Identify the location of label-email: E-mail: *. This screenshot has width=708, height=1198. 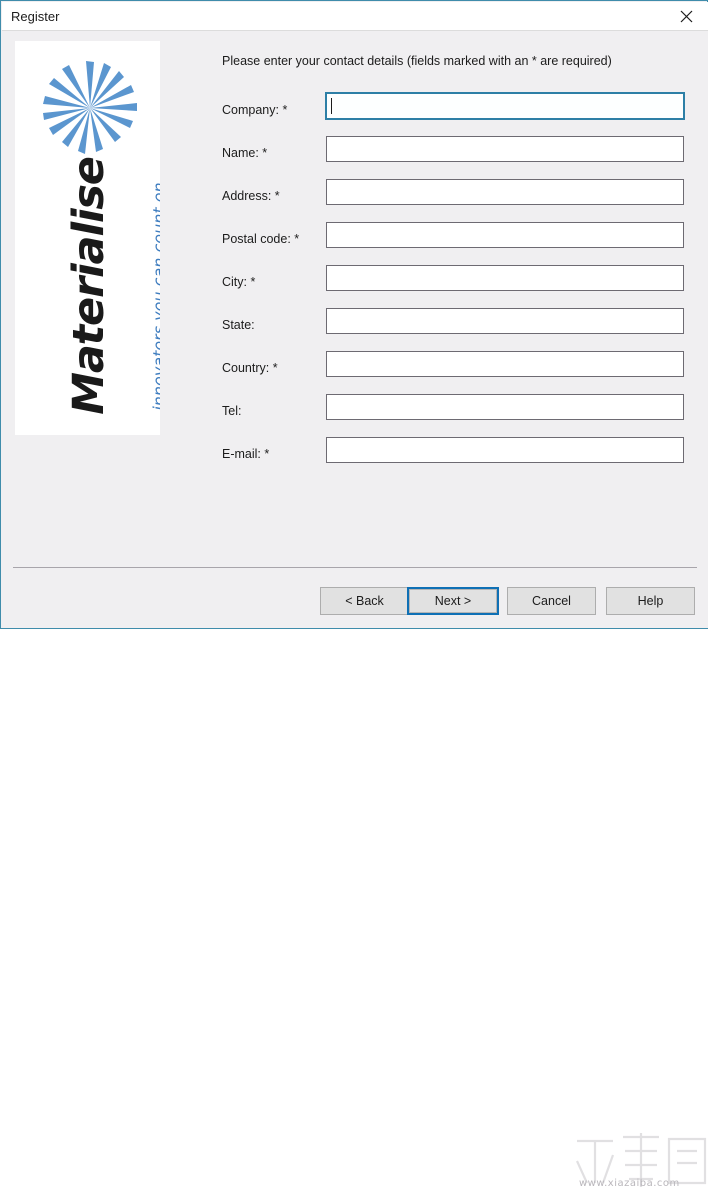
(246, 454).